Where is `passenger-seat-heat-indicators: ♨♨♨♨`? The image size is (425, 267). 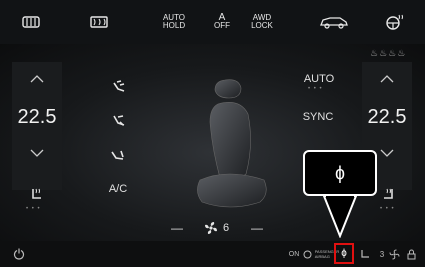 passenger-seat-heat-indicators: ♨♨♨♨ is located at coordinates (388, 53).